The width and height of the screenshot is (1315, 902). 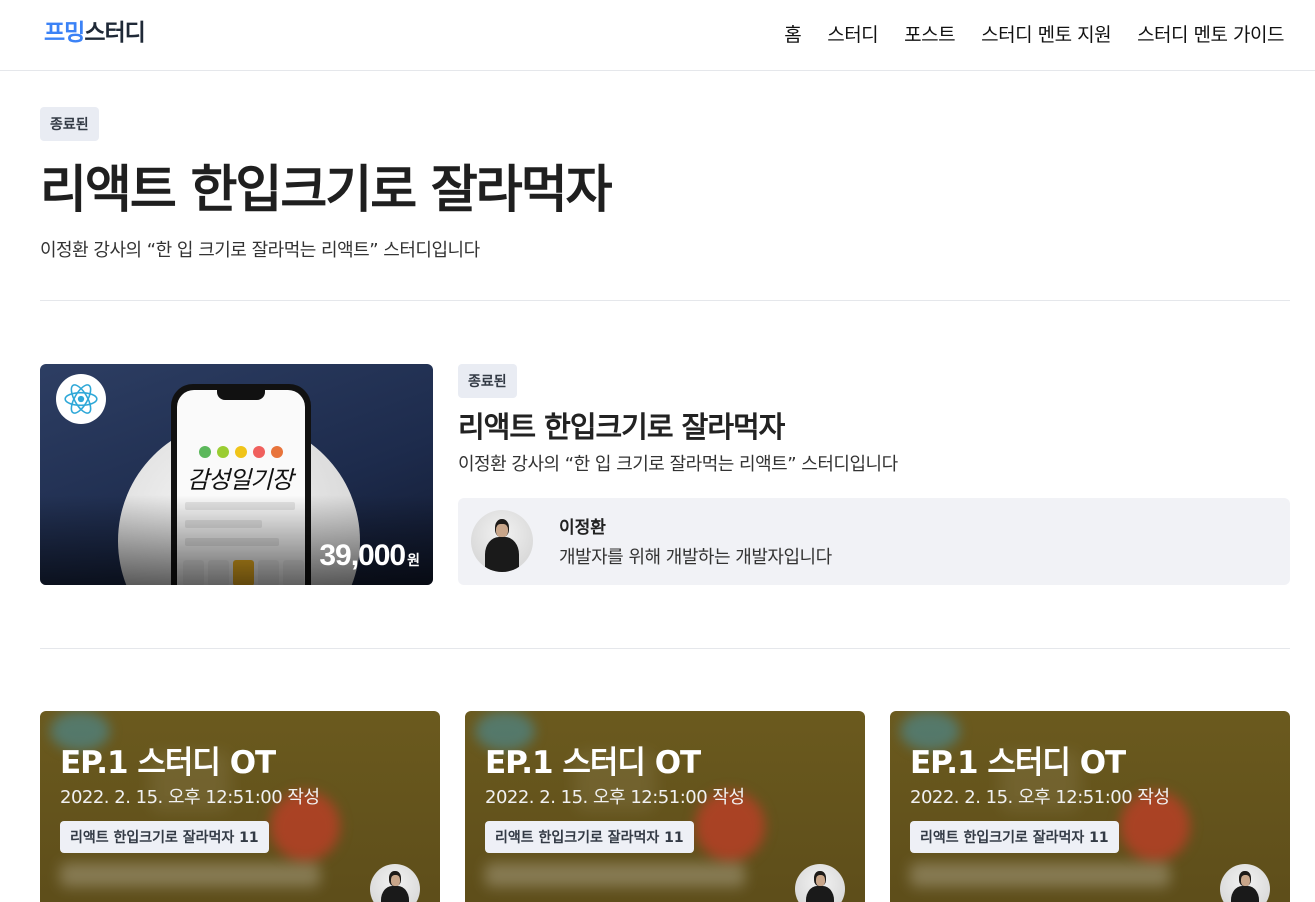 What do you see at coordinates (852, 33) in the screenshot?
I see `nav-study: 스터디` at bounding box center [852, 33].